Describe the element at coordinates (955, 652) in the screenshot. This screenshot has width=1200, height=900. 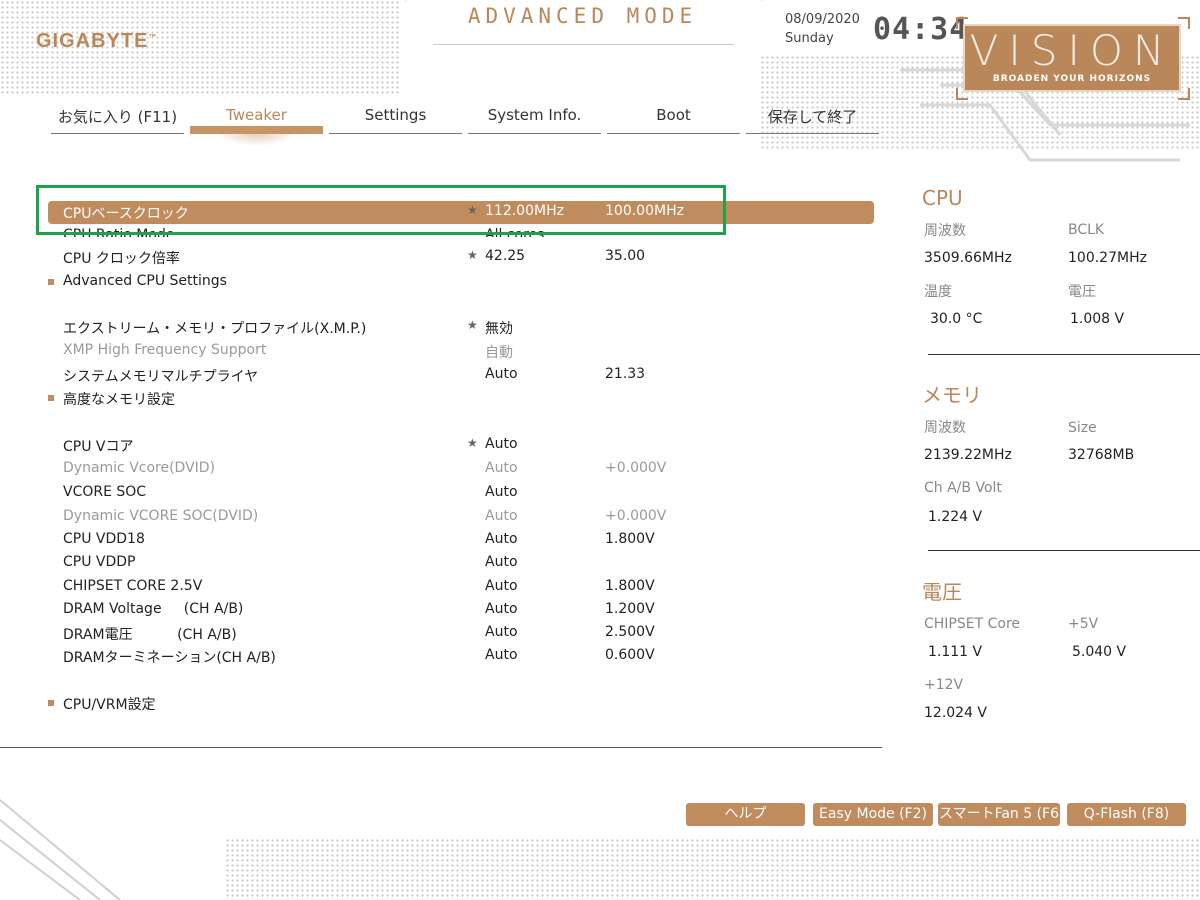
I see `chipset-core-value: 1.111 V` at that location.